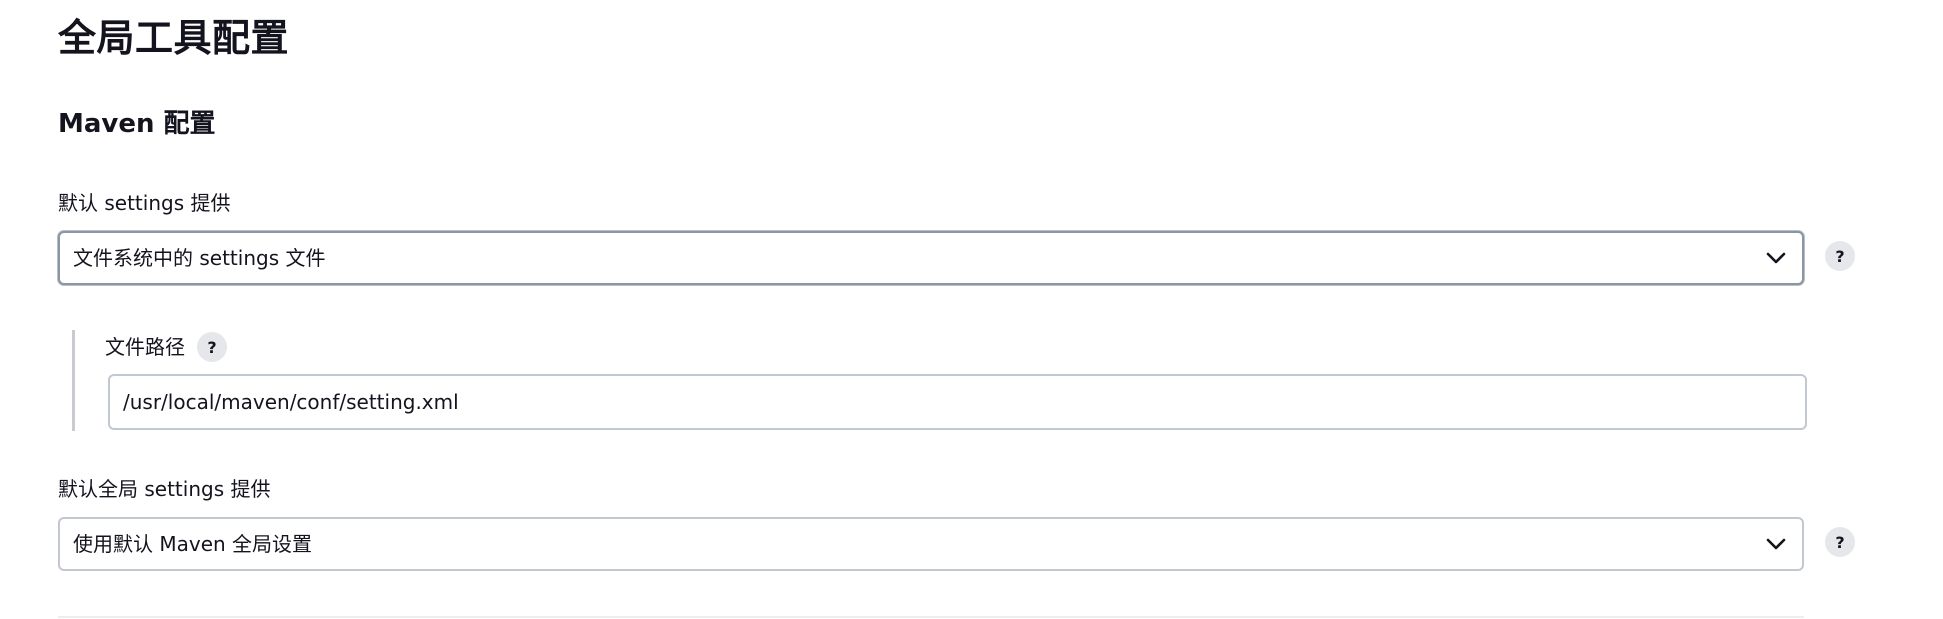  I want to click on page-title: 全局工具配置, so click(174, 38).